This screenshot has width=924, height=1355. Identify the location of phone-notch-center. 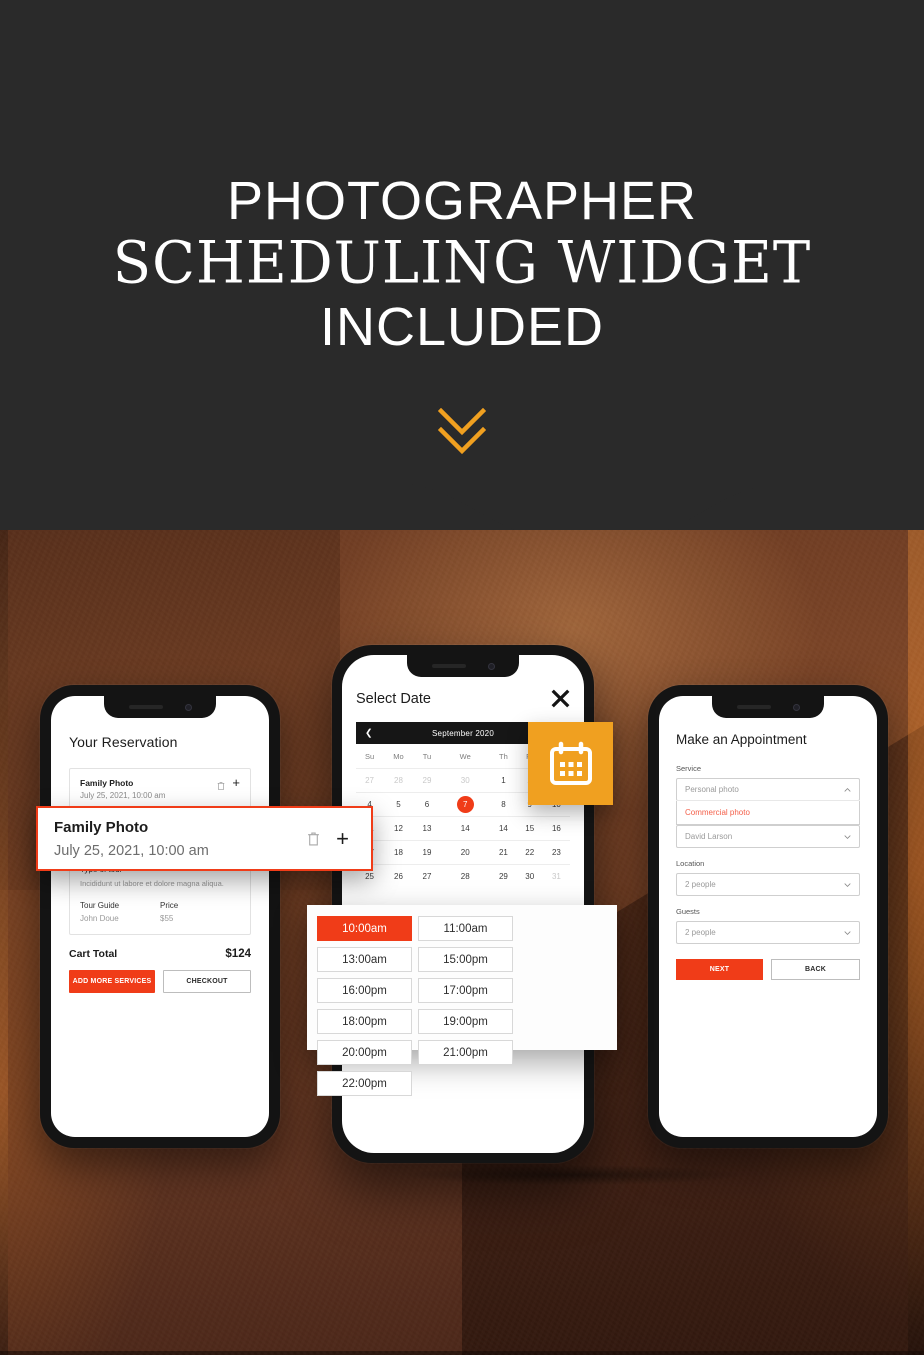
(463, 666).